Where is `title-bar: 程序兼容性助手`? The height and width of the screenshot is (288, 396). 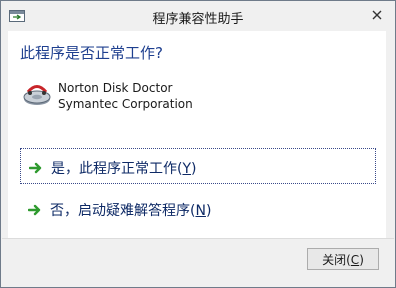
title-bar: 程序兼容性助手 is located at coordinates (198, 16).